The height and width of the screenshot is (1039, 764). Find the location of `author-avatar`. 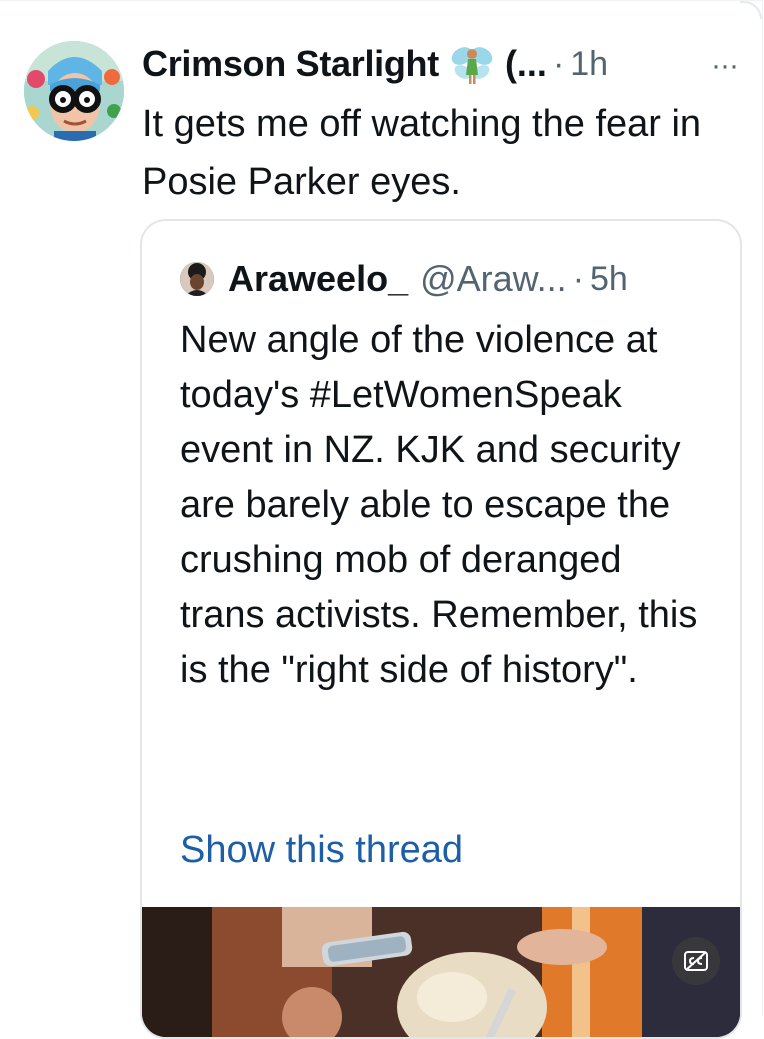

author-avatar is located at coordinates (74, 91).